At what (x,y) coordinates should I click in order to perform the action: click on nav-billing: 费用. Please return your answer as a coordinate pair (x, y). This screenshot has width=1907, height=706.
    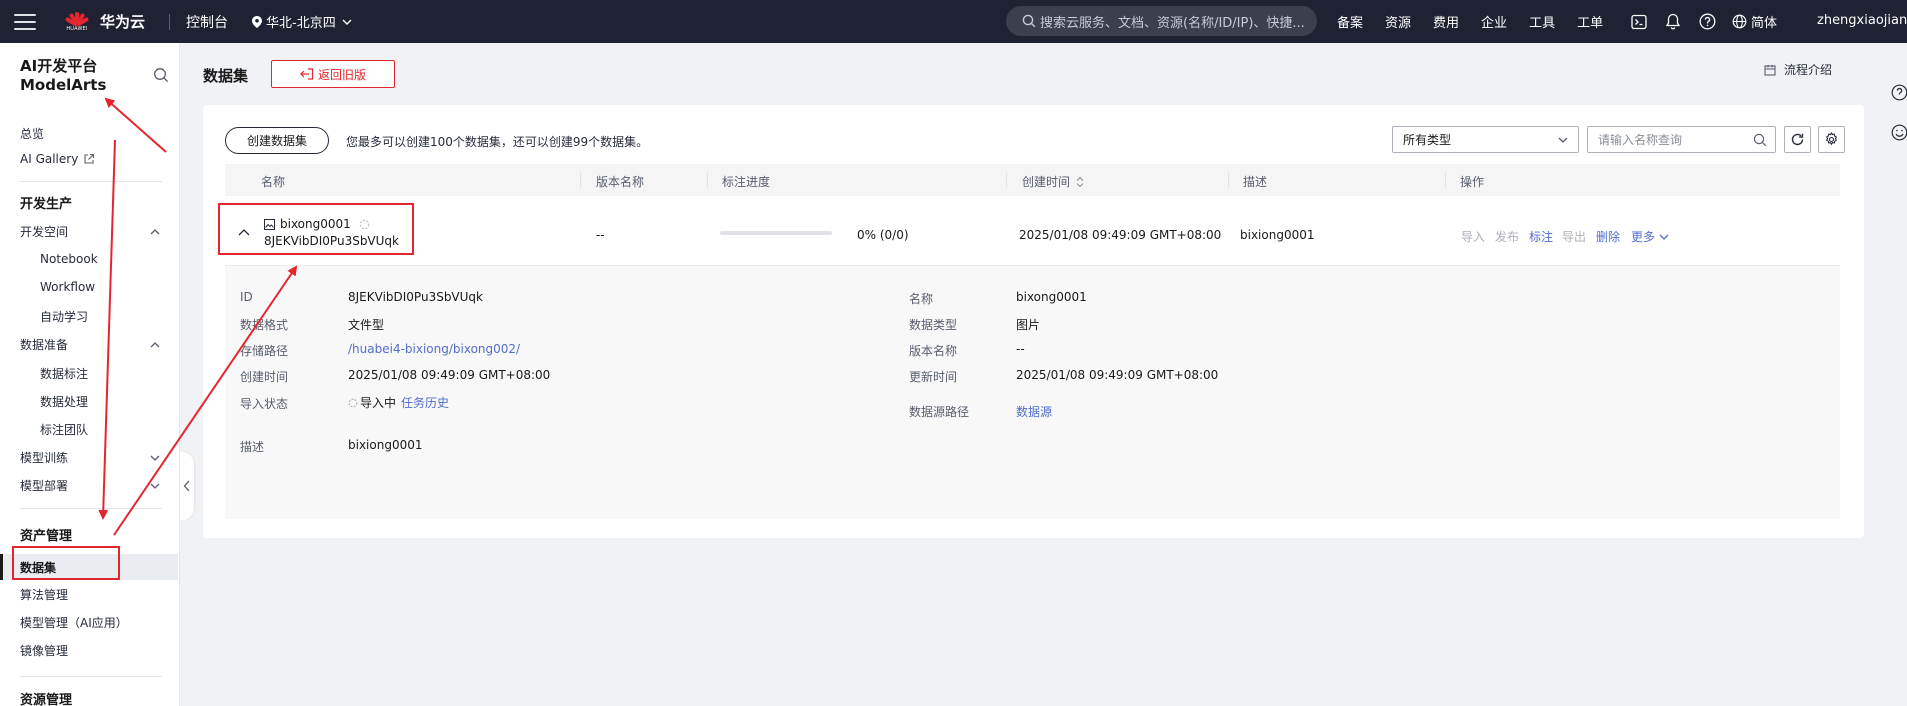
    Looking at the image, I should click on (1446, 21).